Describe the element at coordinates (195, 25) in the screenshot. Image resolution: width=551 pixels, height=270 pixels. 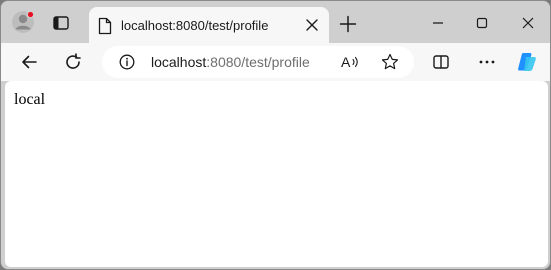
I see `tab-title: localhost:8080/test/profile` at that location.